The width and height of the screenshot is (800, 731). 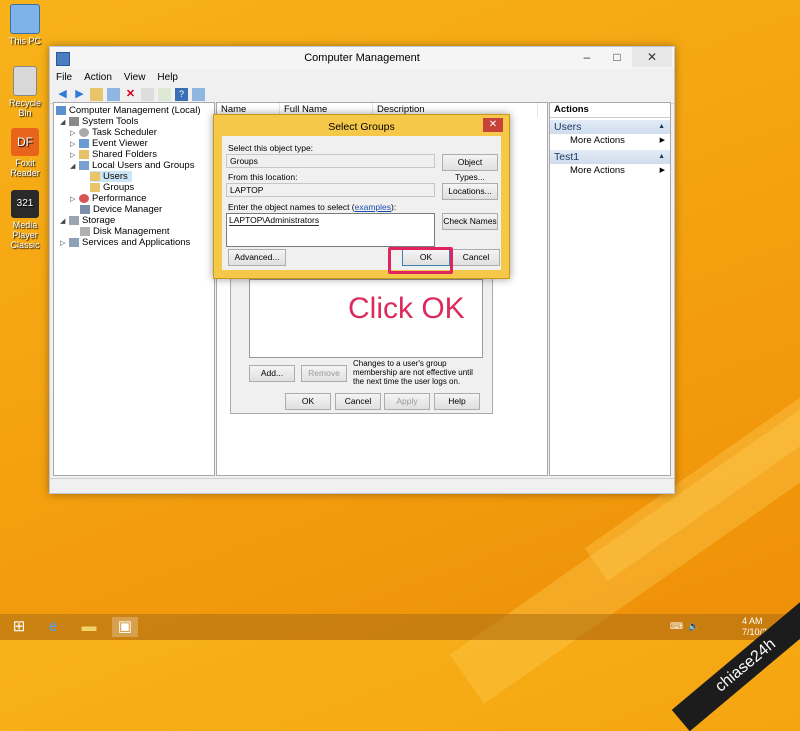 I want to click on tree-item-label: Shared Folders, so click(x=124, y=154).